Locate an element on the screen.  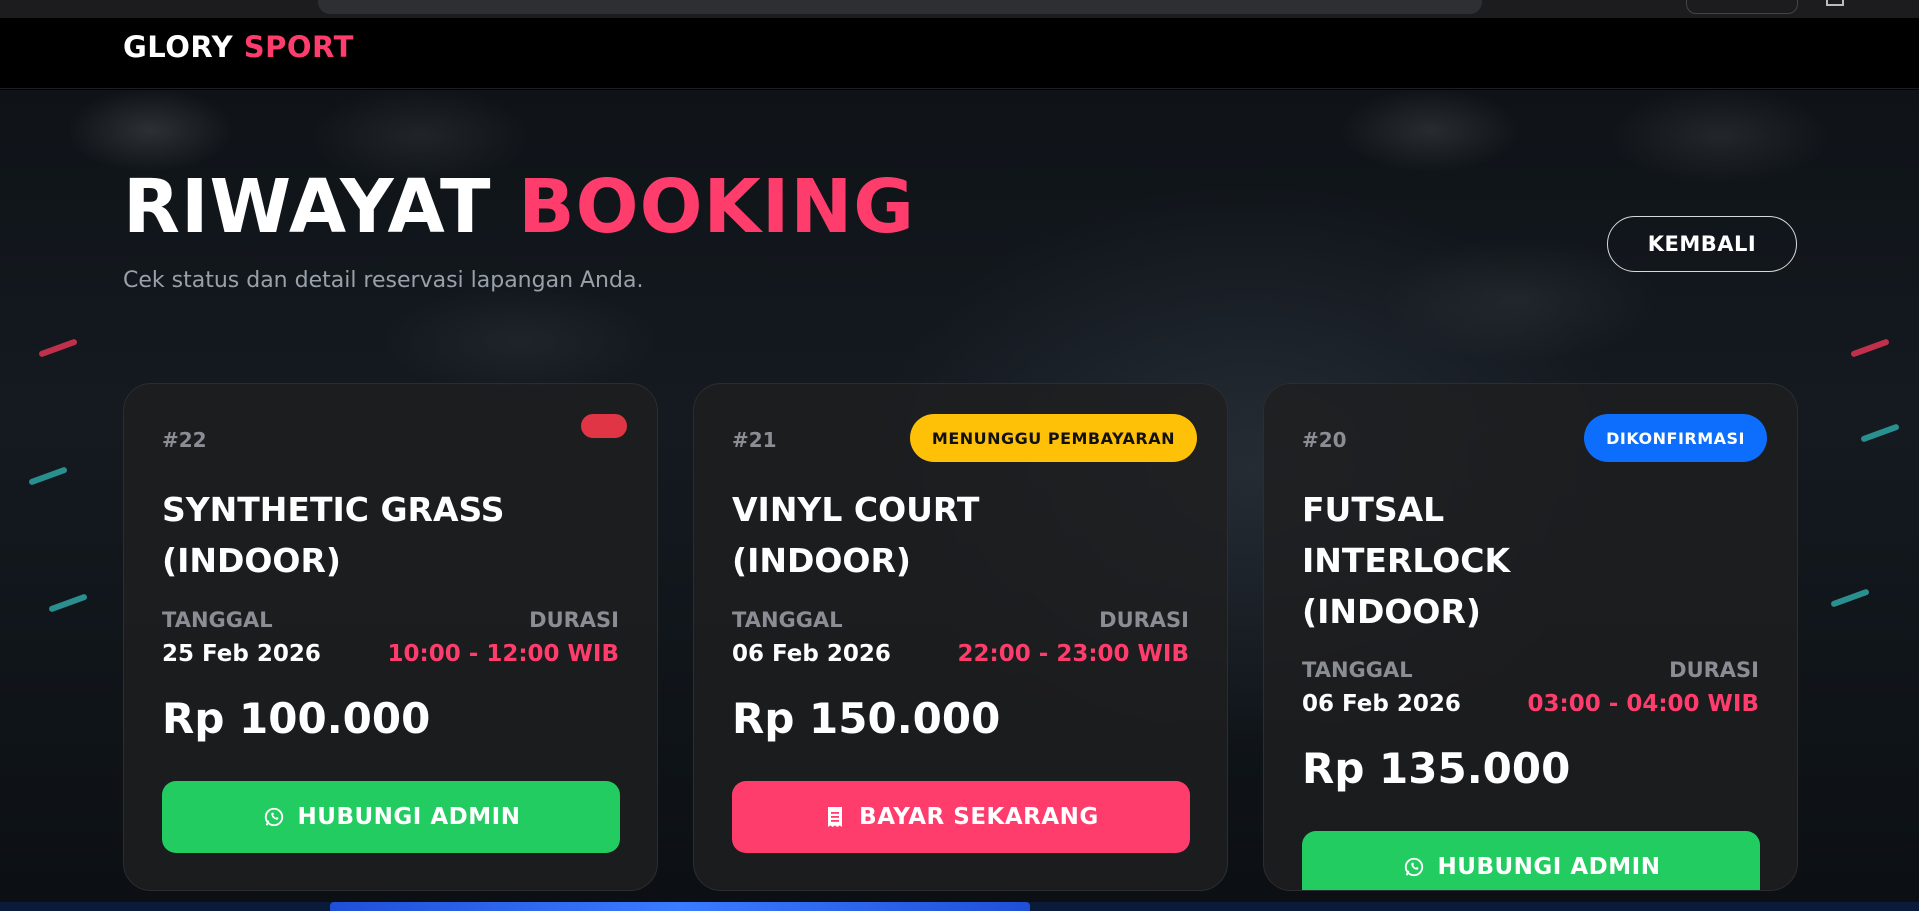
browser-address-bar is located at coordinates (900, 7).